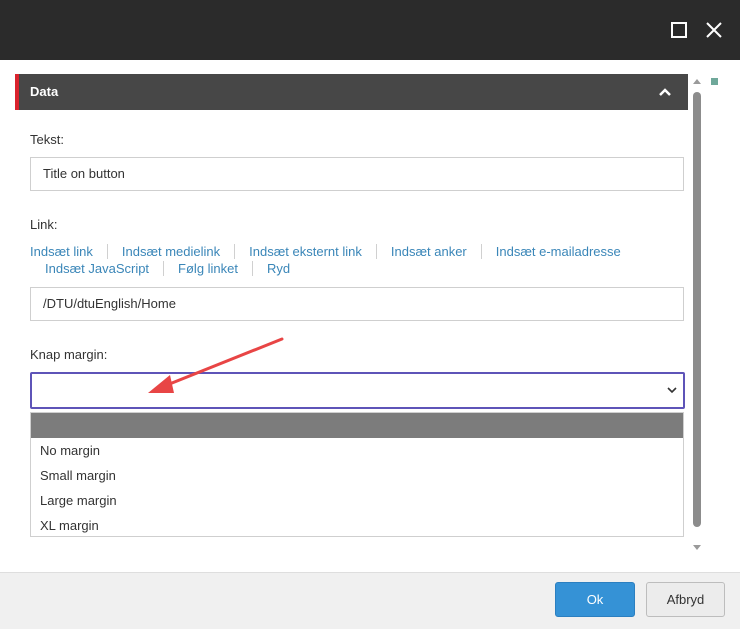  Describe the element at coordinates (436, 251) in the screenshot. I see `insert-anchor-action: Indsæt anker` at that location.